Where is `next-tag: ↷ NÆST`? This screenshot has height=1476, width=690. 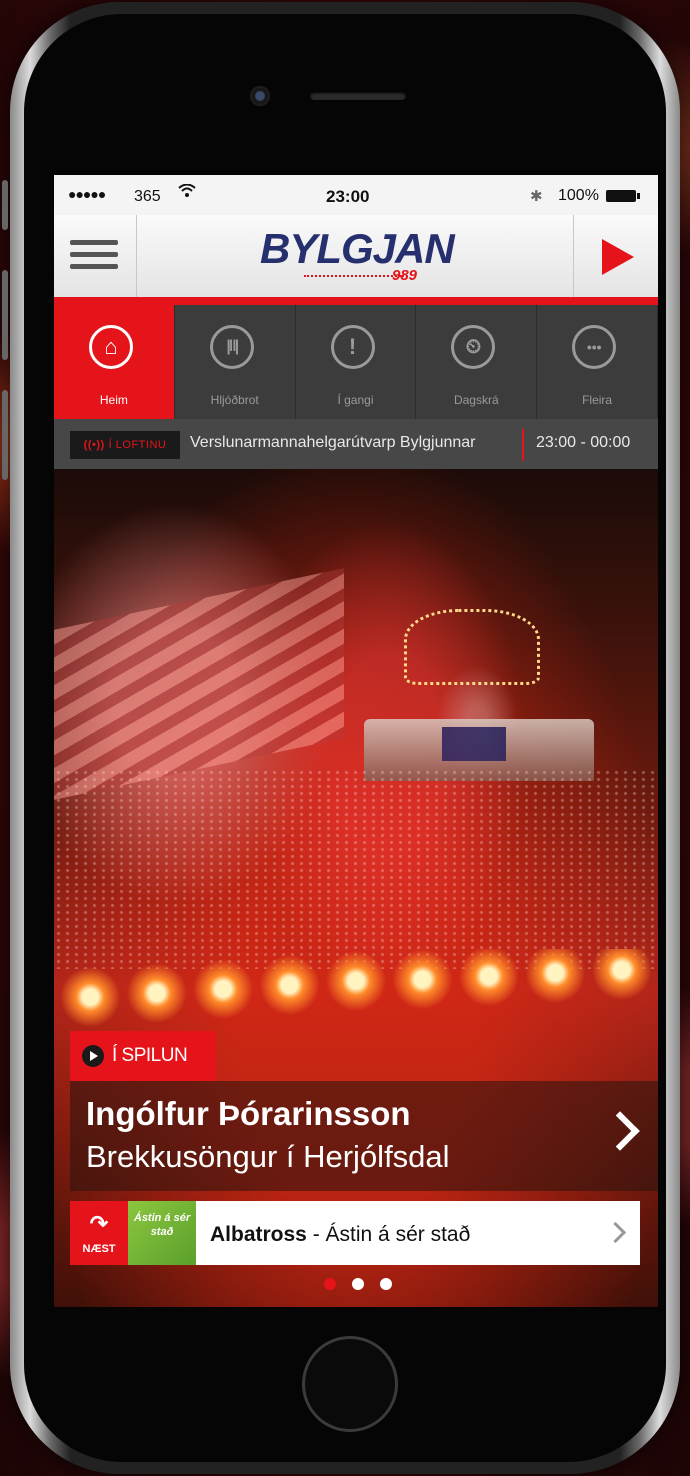
next-tag: ↷ NÆST is located at coordinates (99, 1233).